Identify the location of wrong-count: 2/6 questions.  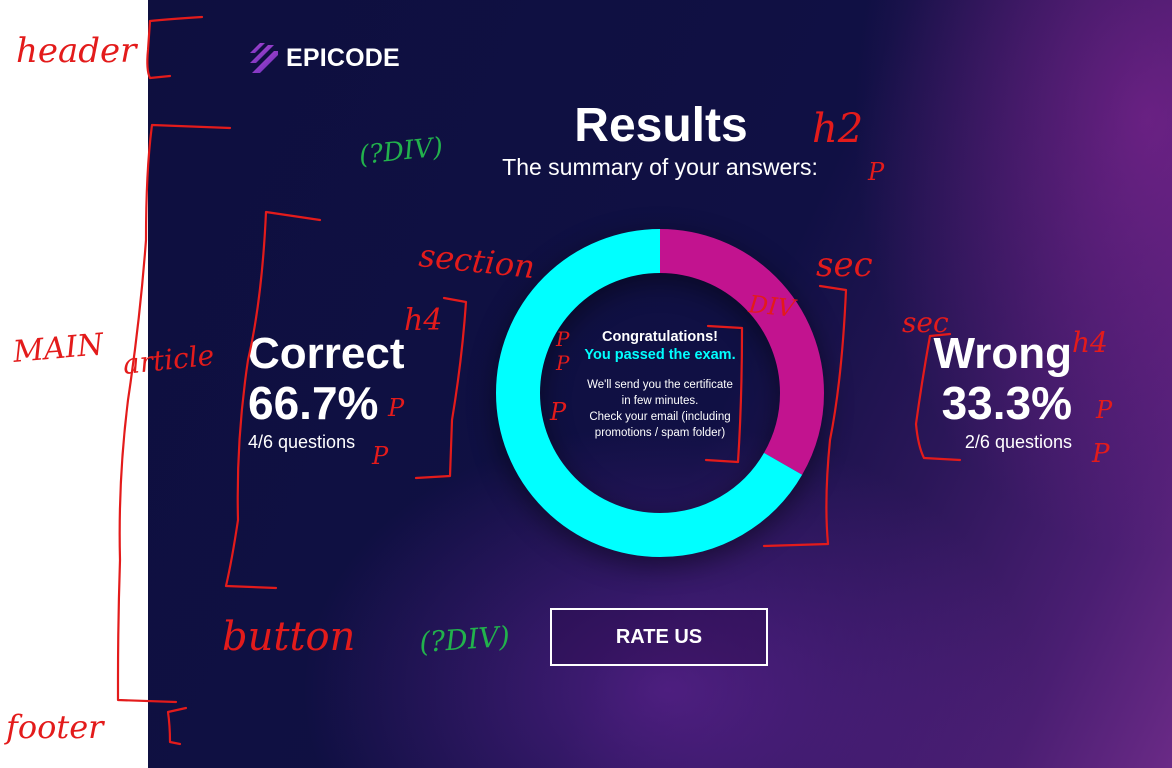
(1018, 442).